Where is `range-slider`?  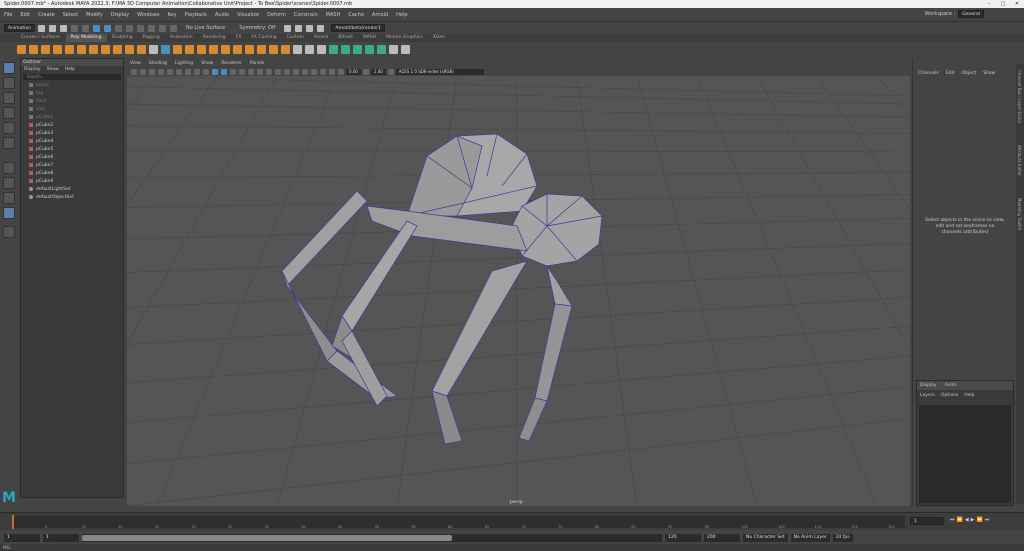
range-slider is located at coordinates (372, 538).